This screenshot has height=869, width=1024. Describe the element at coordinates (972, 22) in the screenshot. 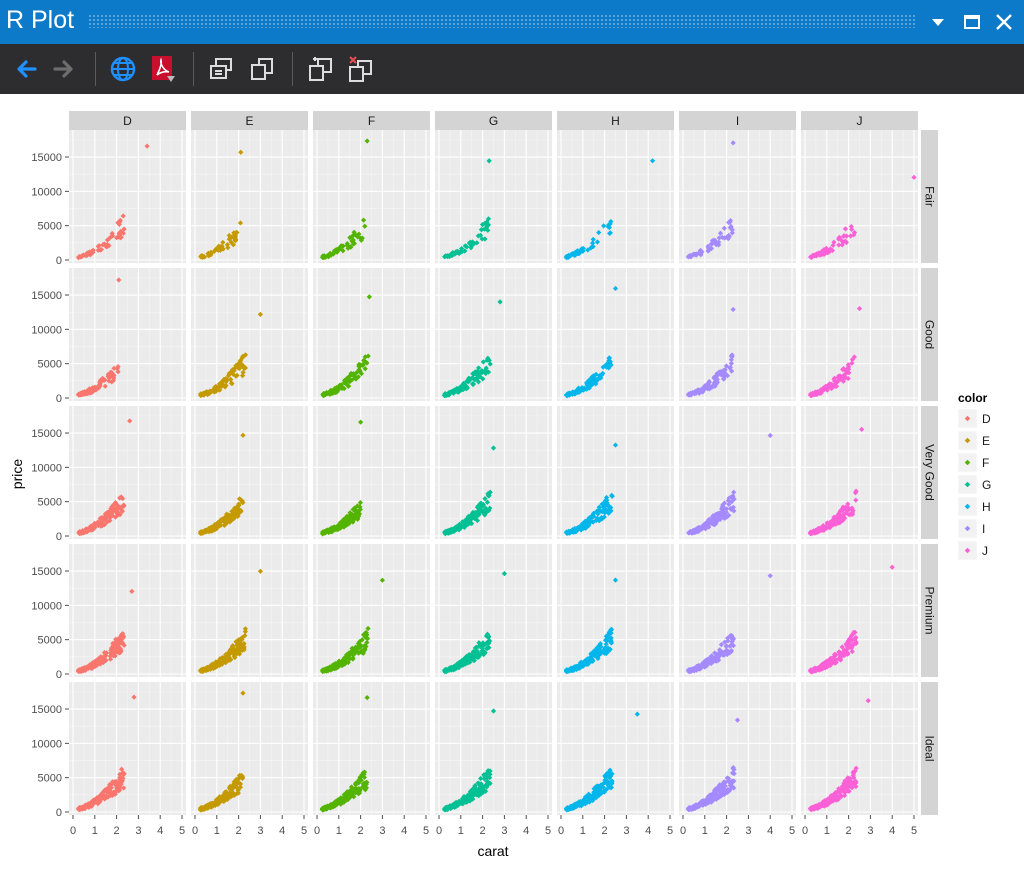

I see `maximize-icon` at that location.